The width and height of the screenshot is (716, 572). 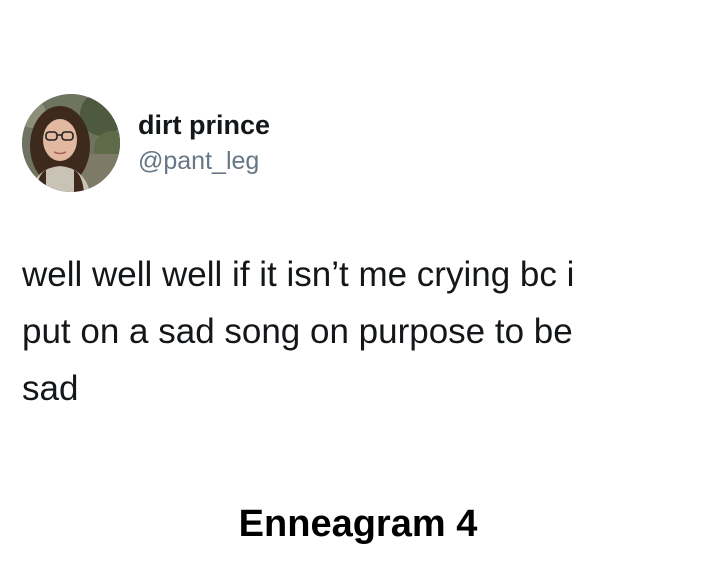 I want to click on user-handle: @pant_leg, so click(x=198, y=161).